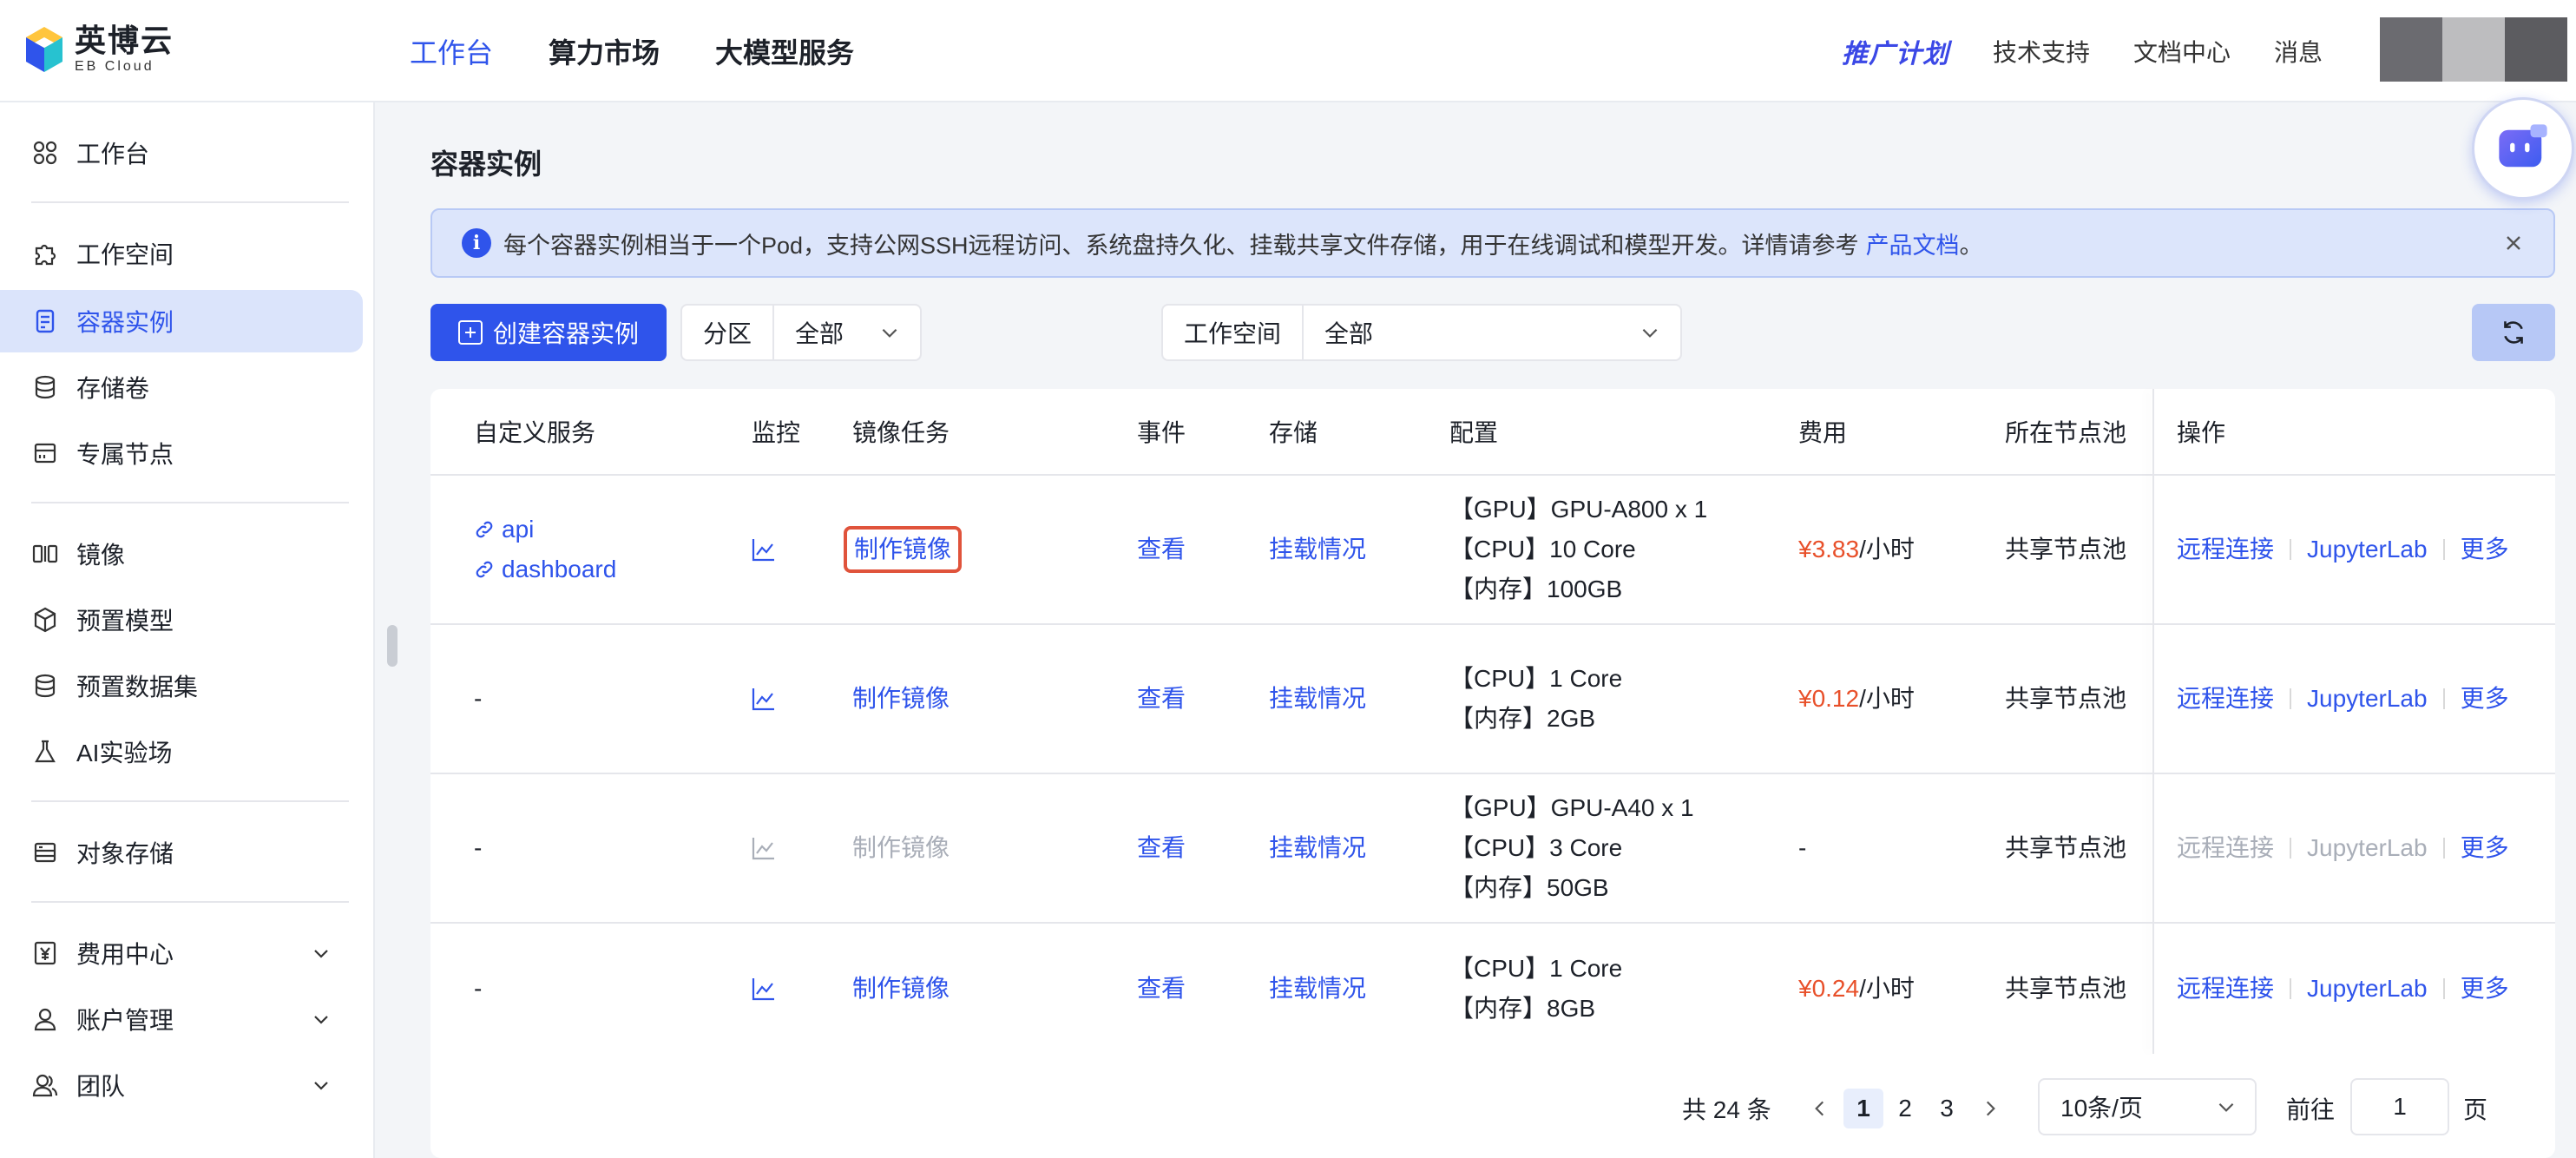 Image resolution: width=2576 pixels, height=1158 pixels. What do you see at coordinates (181, 751) in the screenshot?
I see `sidebar-item-ai-playground: AI实验场` at bounding box center [181, 751].